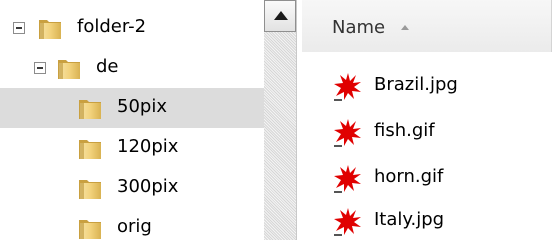 Image resolution: width=552 pixels, height=240 pixels. Describe the element at coordinates (409, 176) in the screenshot. I see `file-name: horn.gif` at that location.